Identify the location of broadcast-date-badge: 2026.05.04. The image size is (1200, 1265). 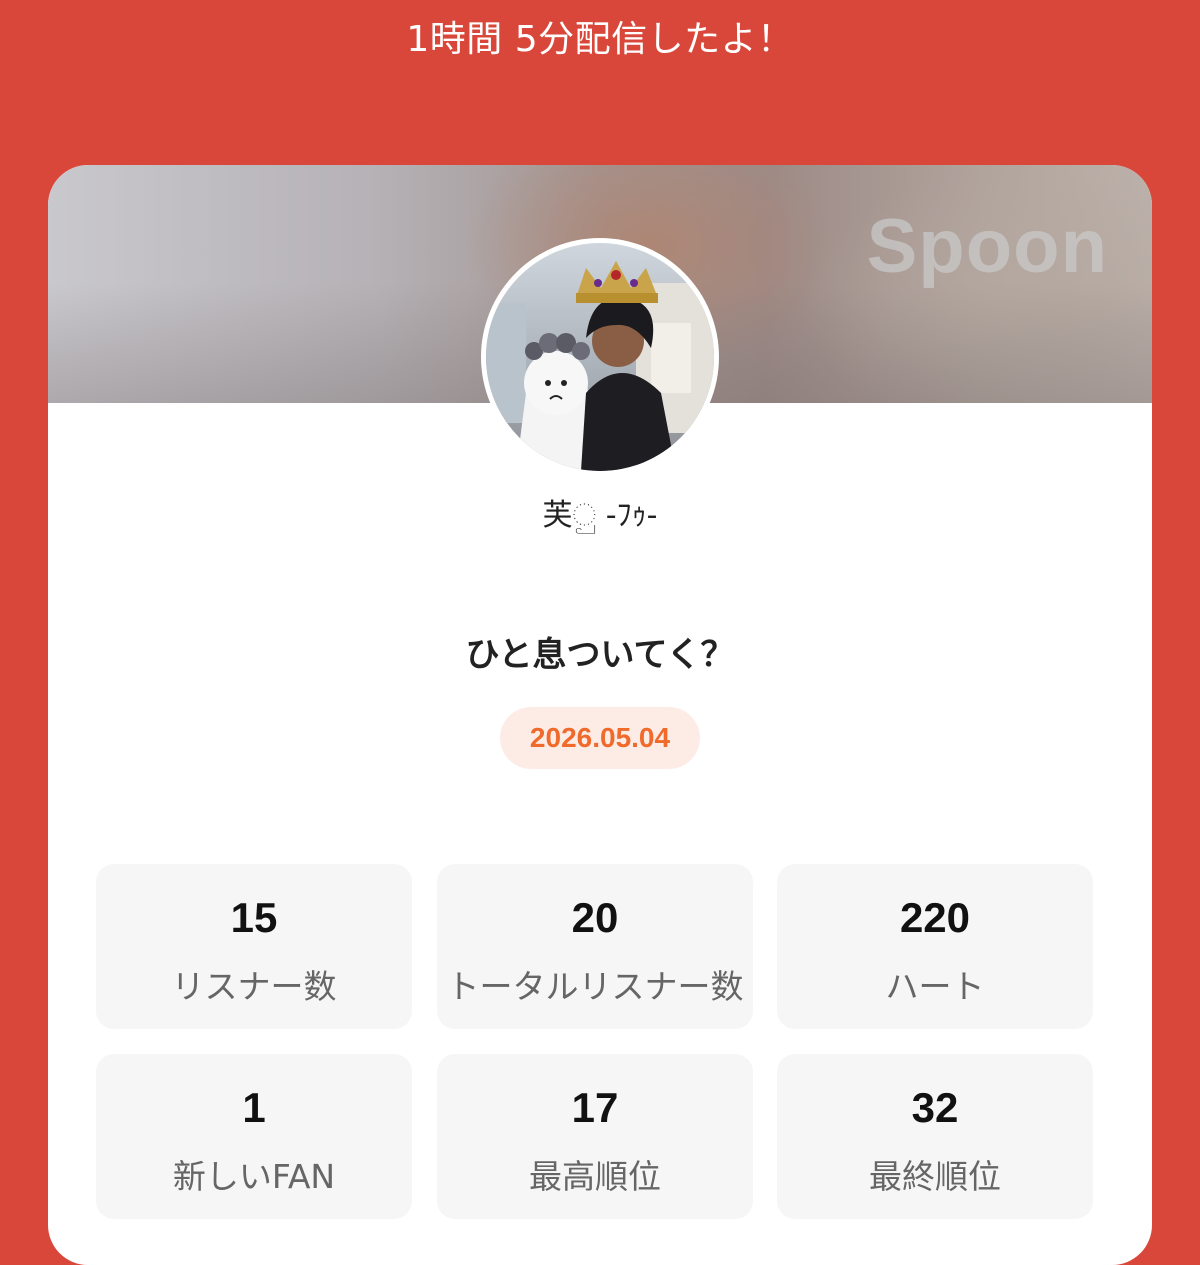
(600, 738).